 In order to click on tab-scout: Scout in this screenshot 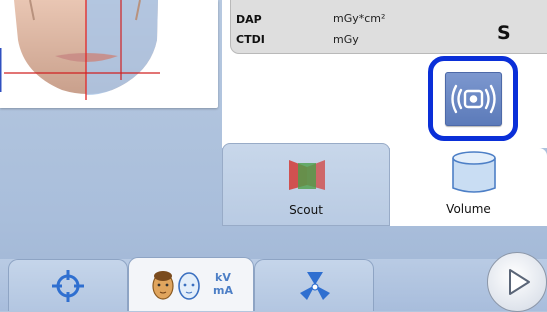, I will do `click(306, 184)`.